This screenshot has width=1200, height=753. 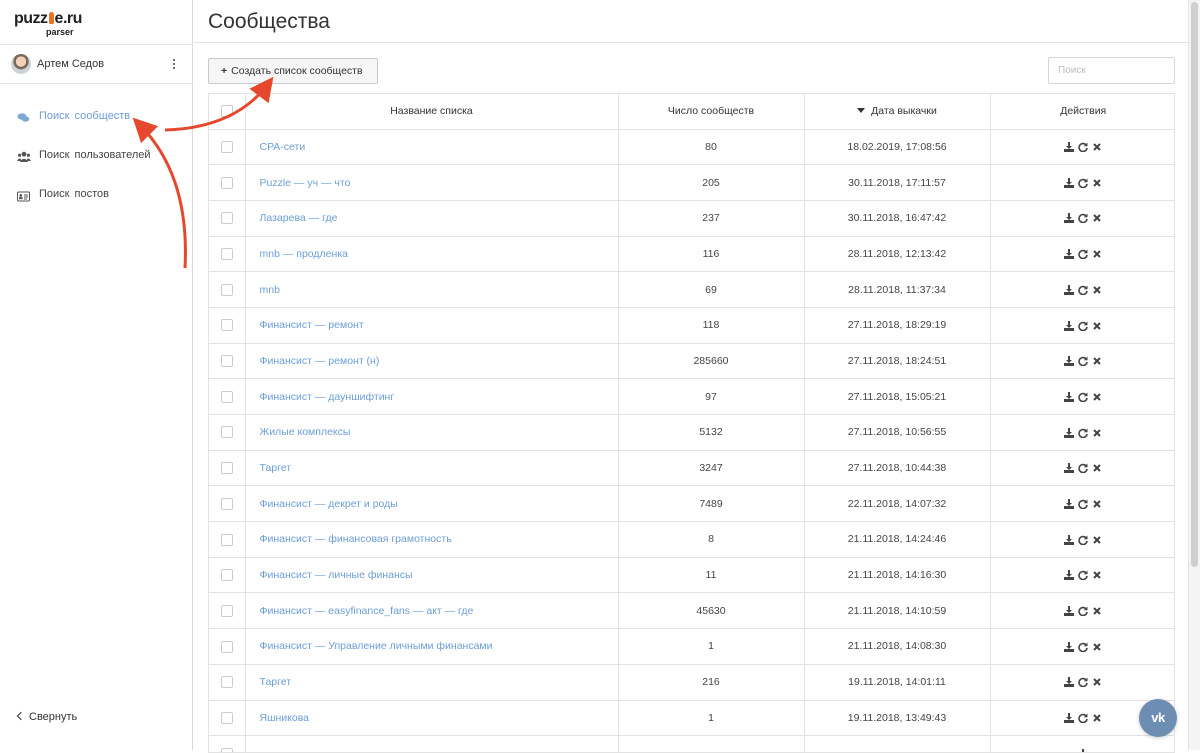 I want to click on logo: puzz e.ru parser, so click(x=54, y=26).